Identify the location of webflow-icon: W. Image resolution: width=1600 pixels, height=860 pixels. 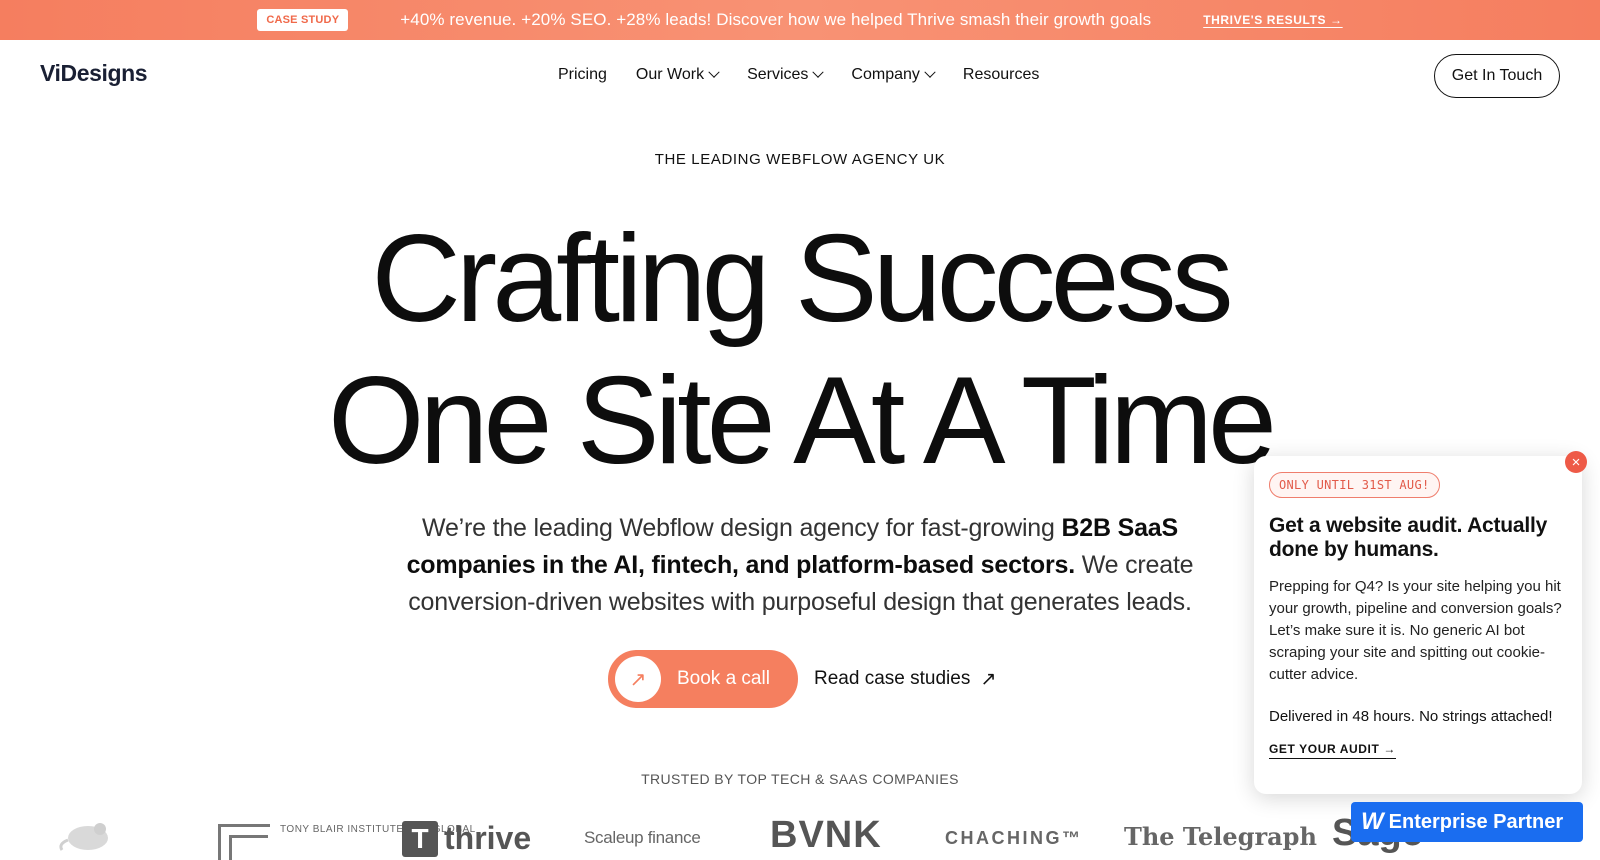
(1372, 821).